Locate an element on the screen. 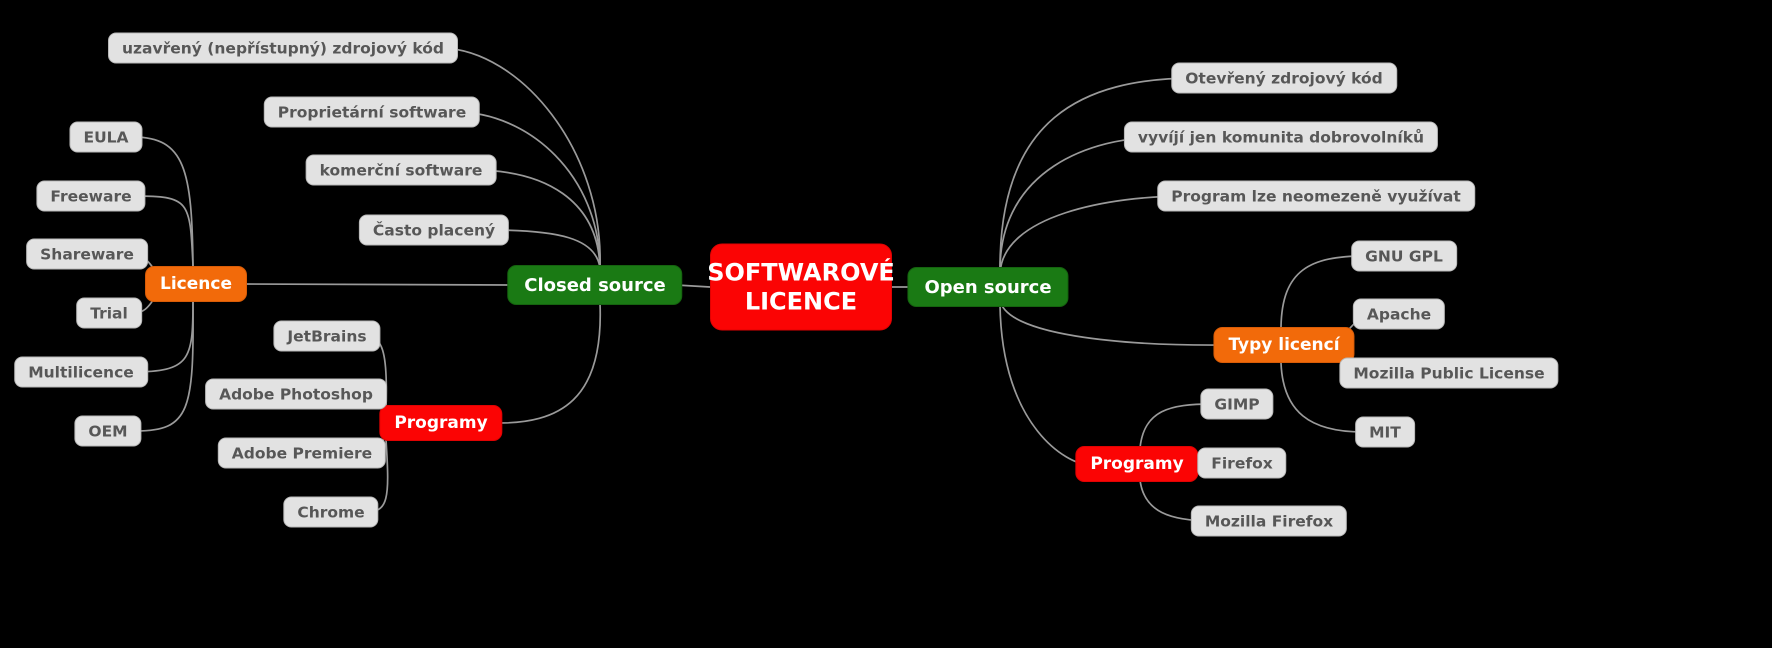 The height and width of the screenshot is (648, 1772). leaf-label: Trial is located at coordinates (109, 313).